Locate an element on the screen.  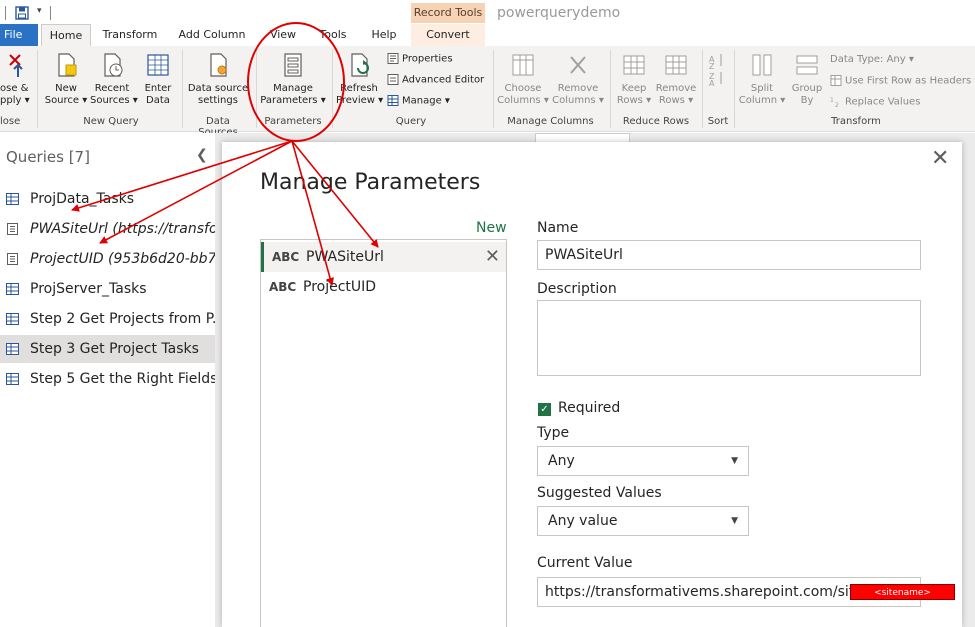
query-item: Step 3 Get Project Tasks is located at coordinates (107, 349).